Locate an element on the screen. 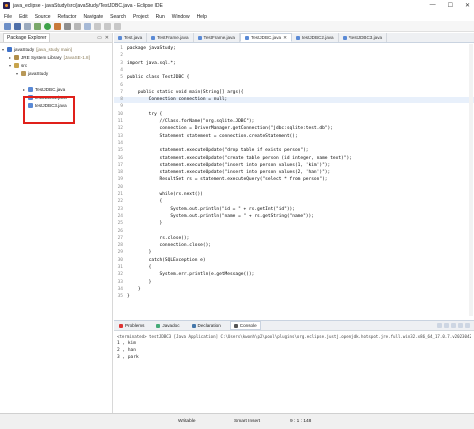 The height and width of the screenshot is (429, 474). menu-refactor: Refactor is located at coordinates (67, 17).